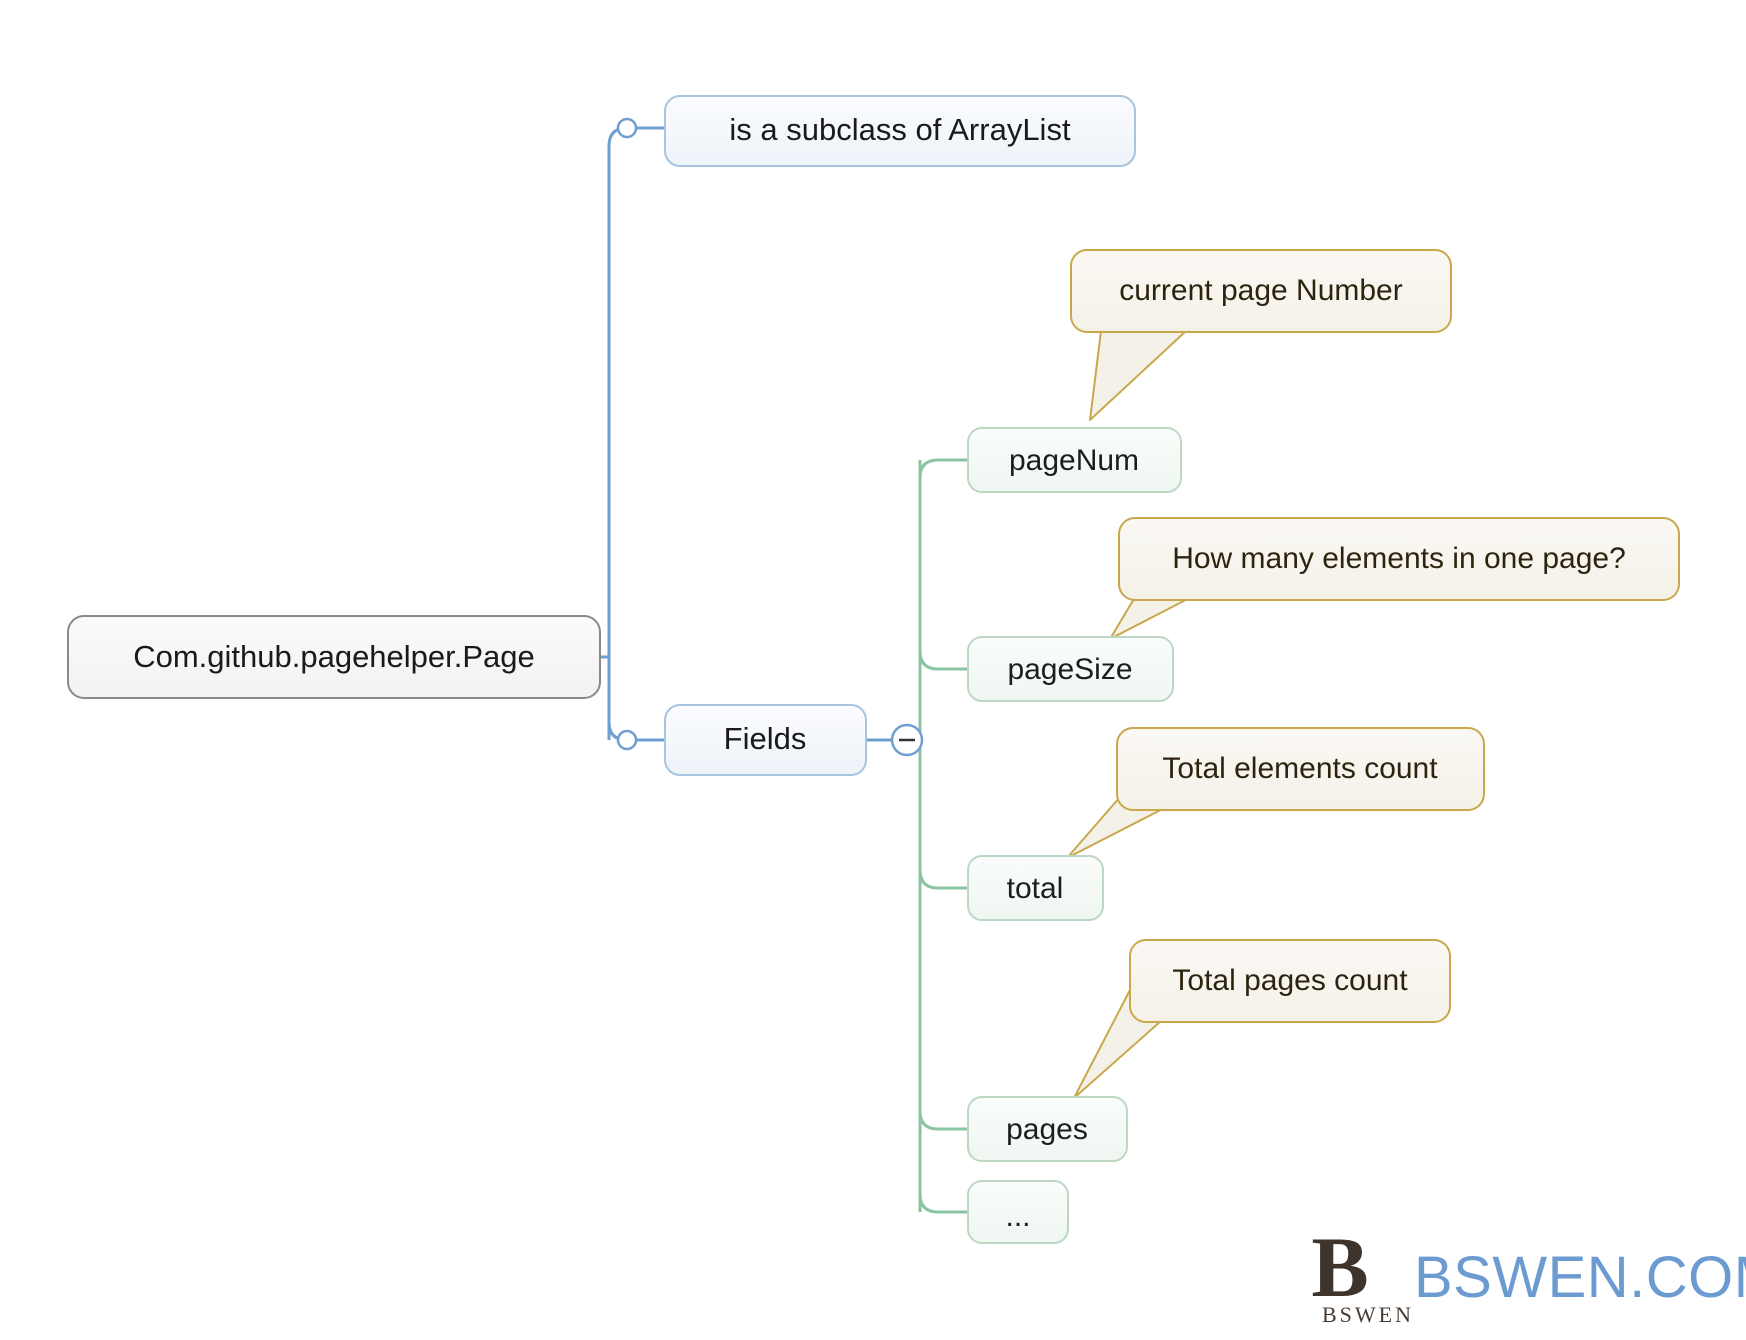 The width and height of the screenshot is (1746, 1340). Describe the element at coordinates (627, 740) in the screenshot. I see `branch-fields-connector-icon` at that location.